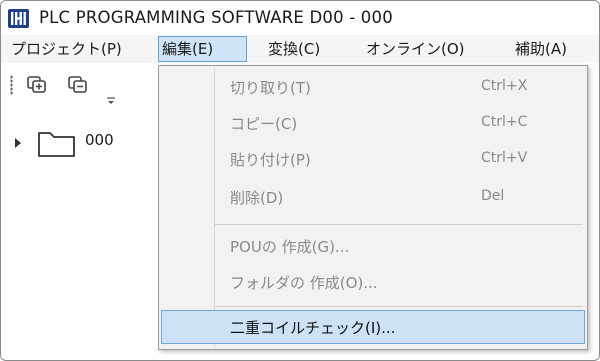  Describe the element at coordinates (504, 86) in the screenshot. I see `menu-item-shortcut: Ctrl+X` at that location.